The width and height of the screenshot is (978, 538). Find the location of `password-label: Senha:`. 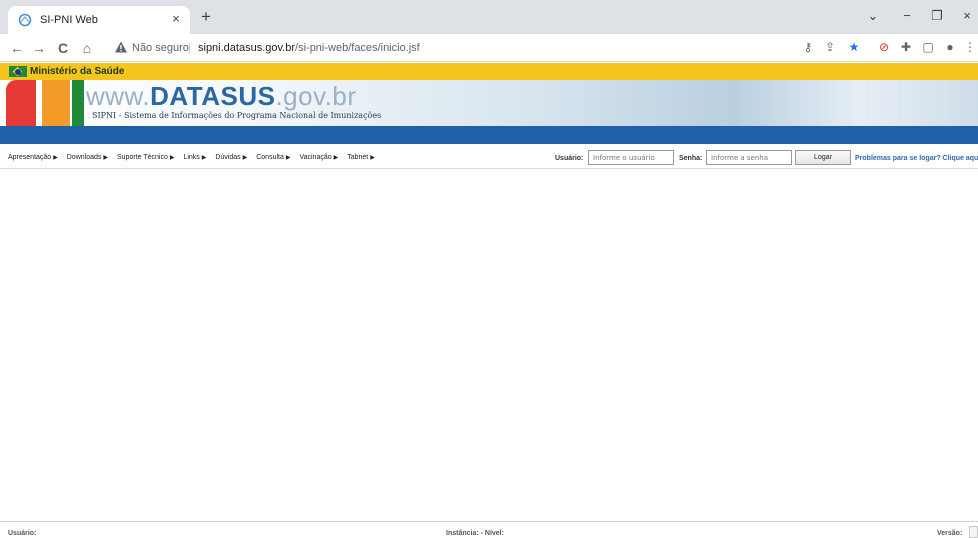

password-label: Senha: is located at coordinates (691, 158).